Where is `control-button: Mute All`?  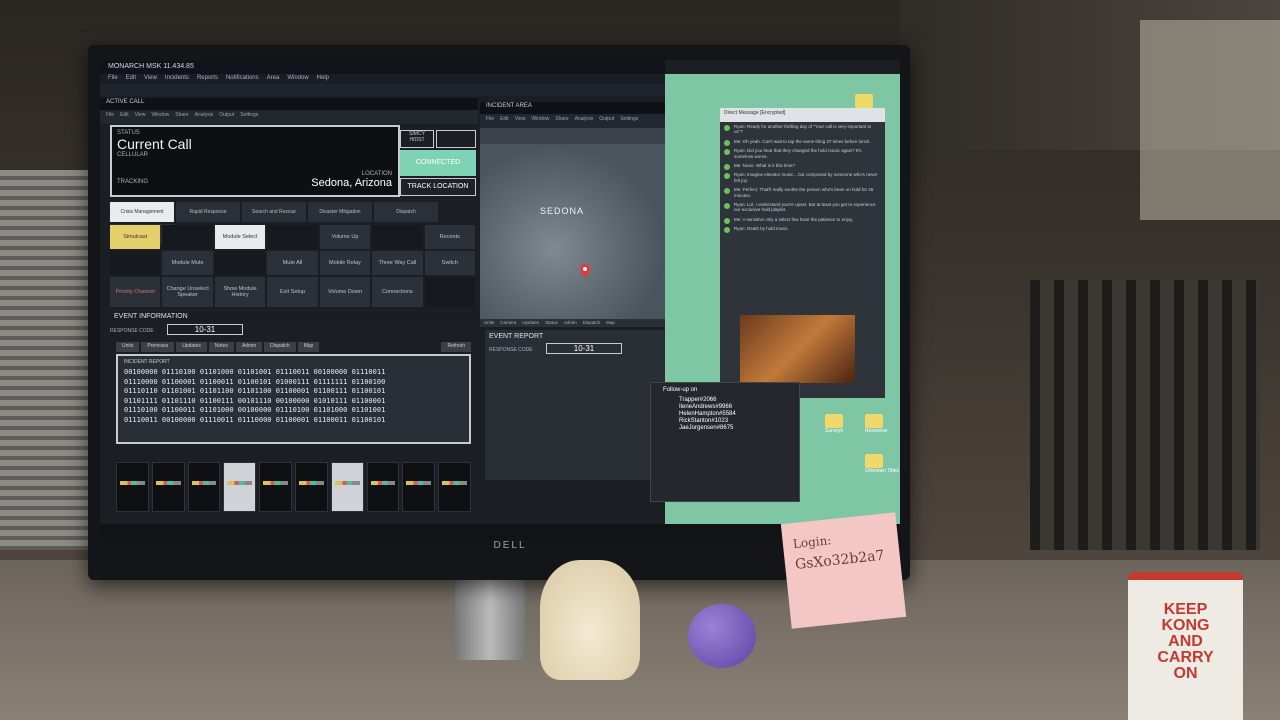
control-button: Mute All is located at coordinates (292, 262).